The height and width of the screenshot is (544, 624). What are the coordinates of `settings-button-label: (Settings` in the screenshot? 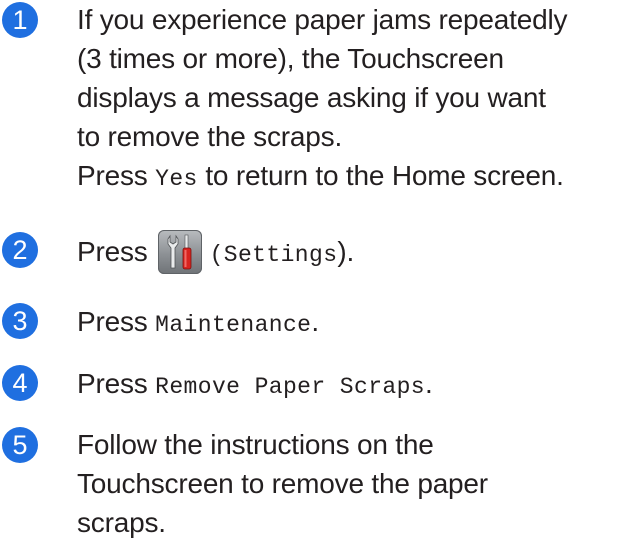 It's located at (273, 255).